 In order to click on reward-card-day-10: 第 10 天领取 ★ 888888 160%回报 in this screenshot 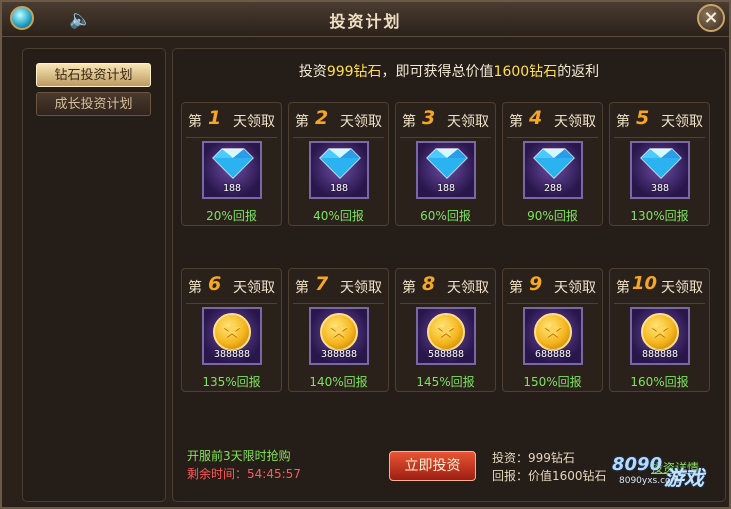, I will do `click(659, 330)`.